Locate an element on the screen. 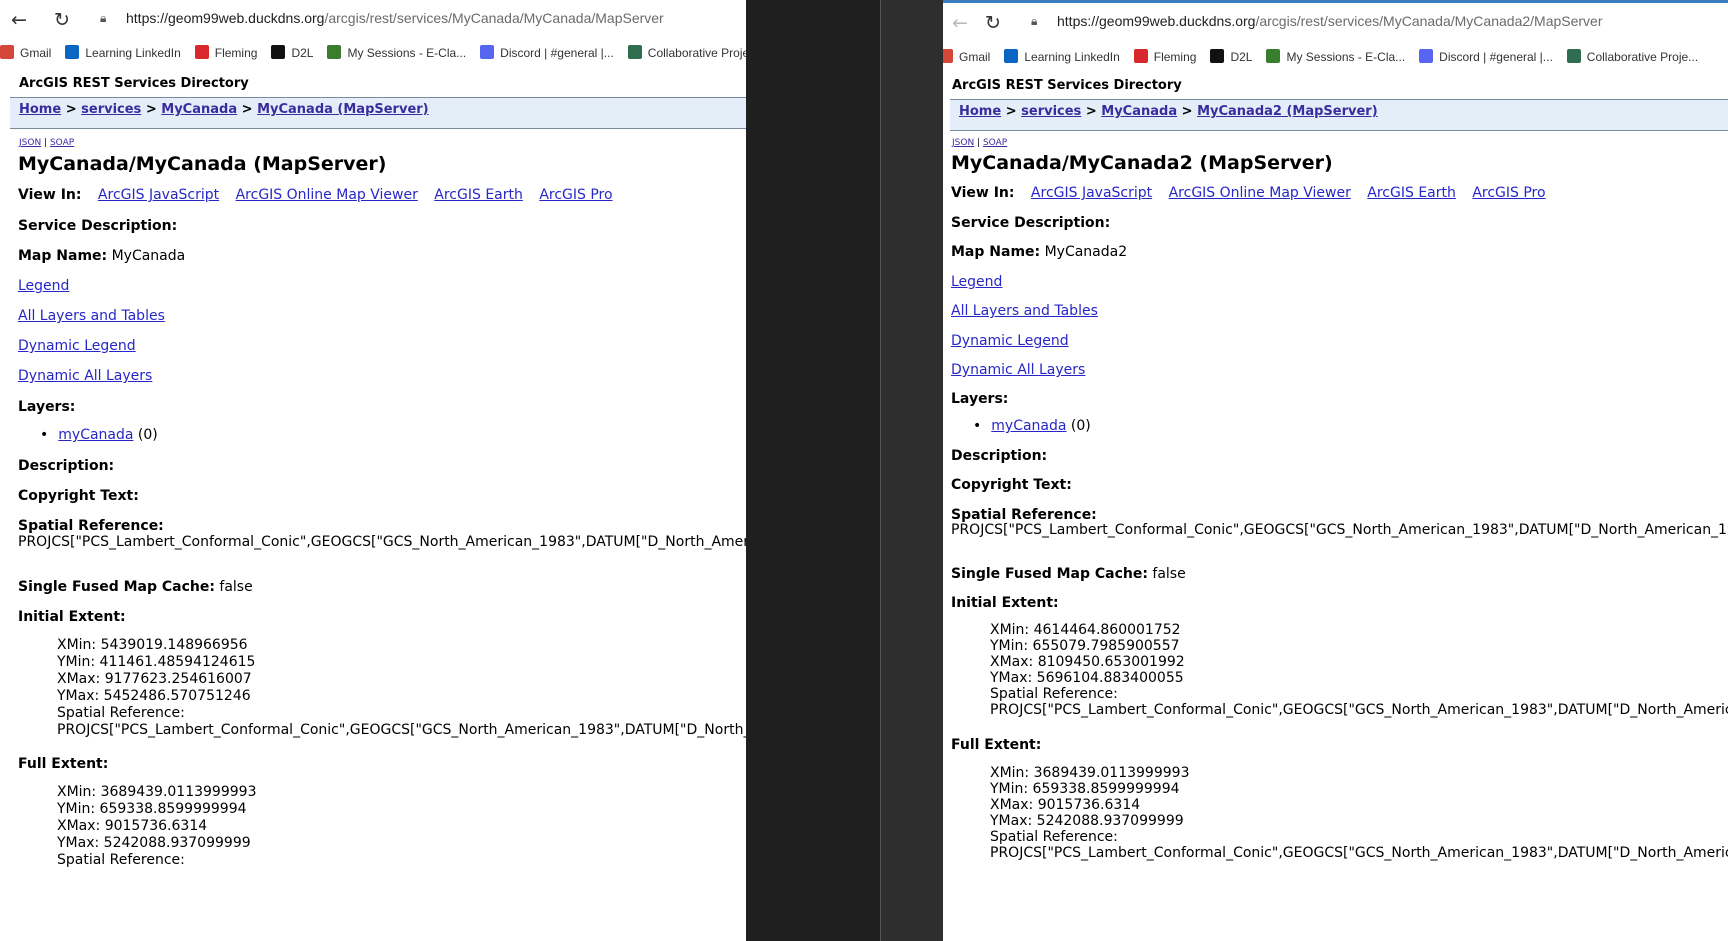 Image resolution: width=1728 pixels, height=941 pixels. spatial-reference-label: Spatial Reference: is located at coordinates (1024, 515).